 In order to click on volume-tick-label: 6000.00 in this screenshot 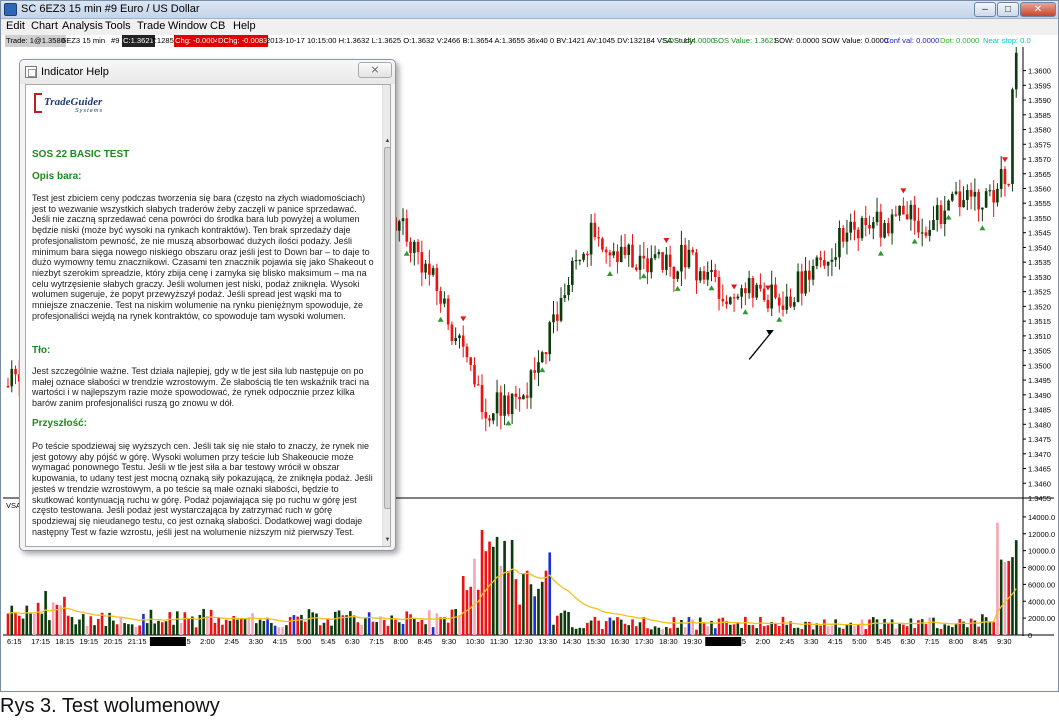, I will do `click(1041, 584)`.